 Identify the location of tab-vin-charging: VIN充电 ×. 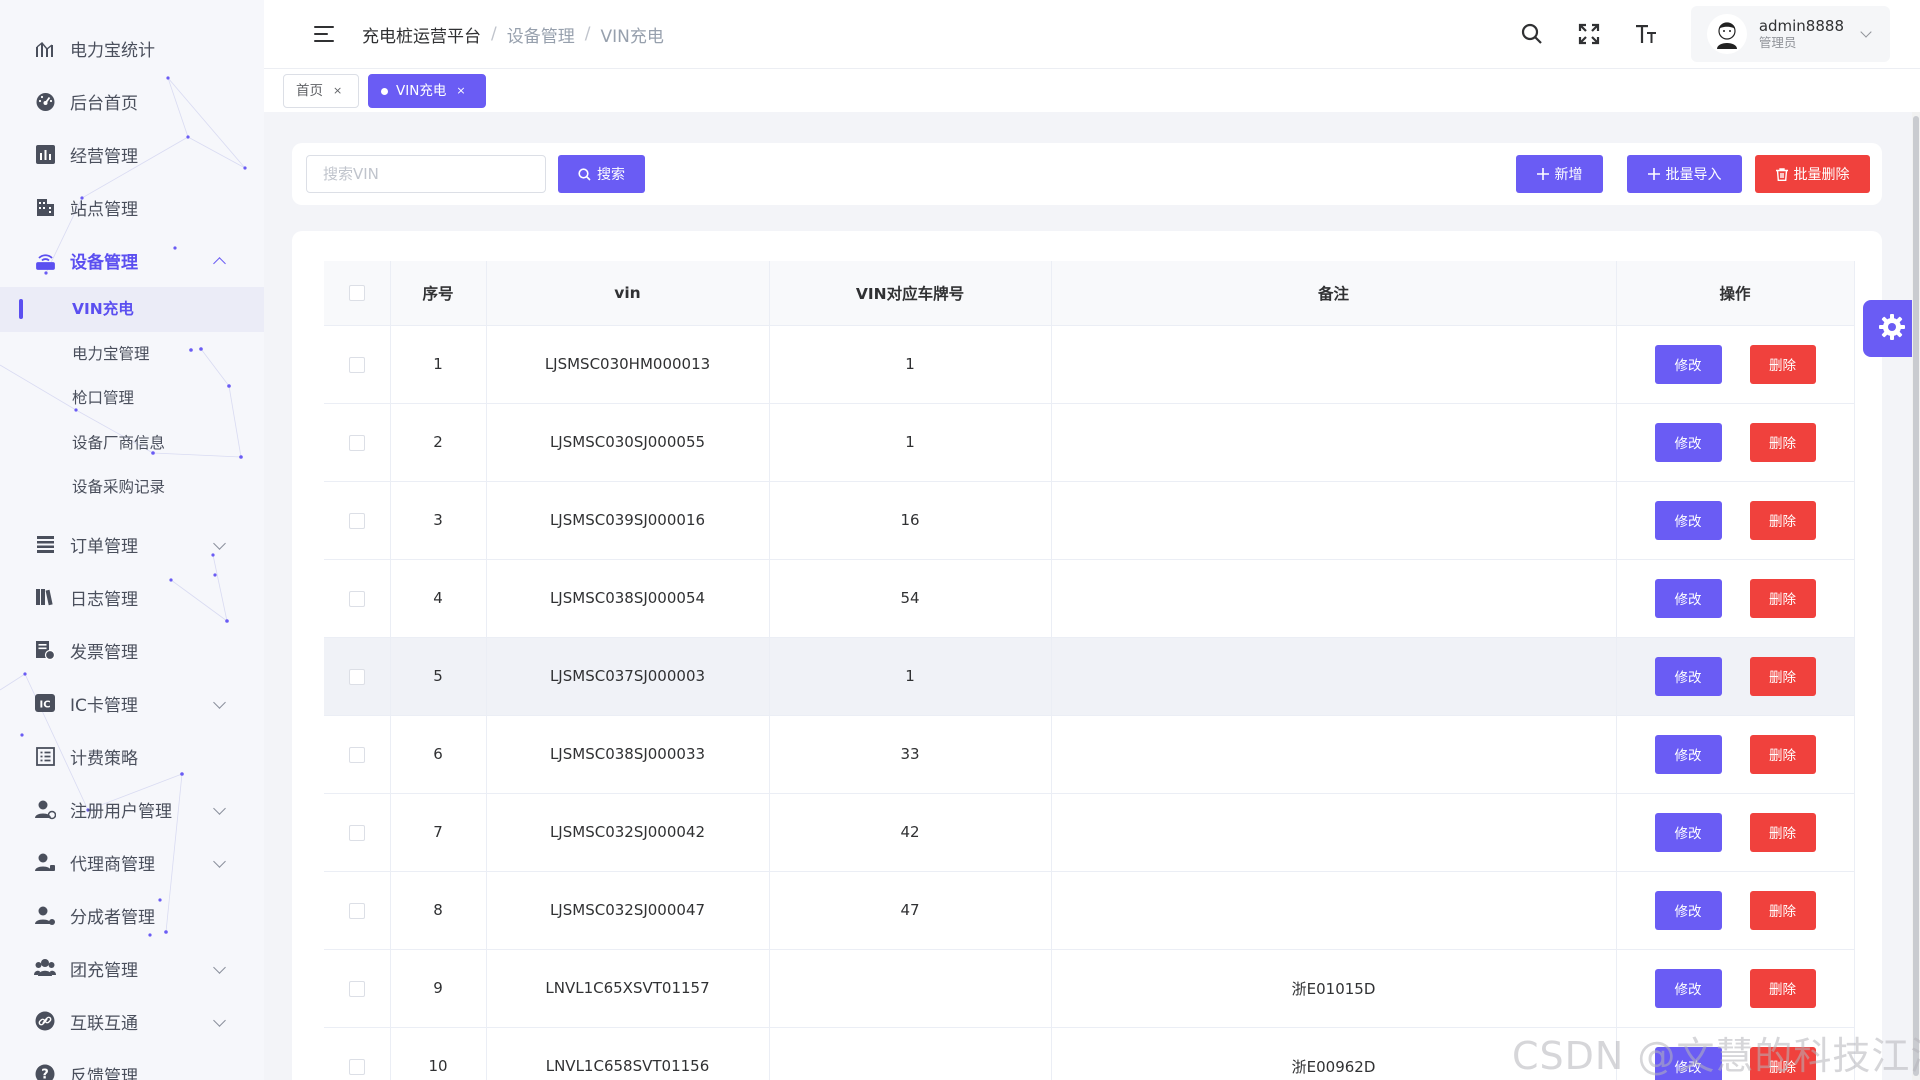
(427, 91).